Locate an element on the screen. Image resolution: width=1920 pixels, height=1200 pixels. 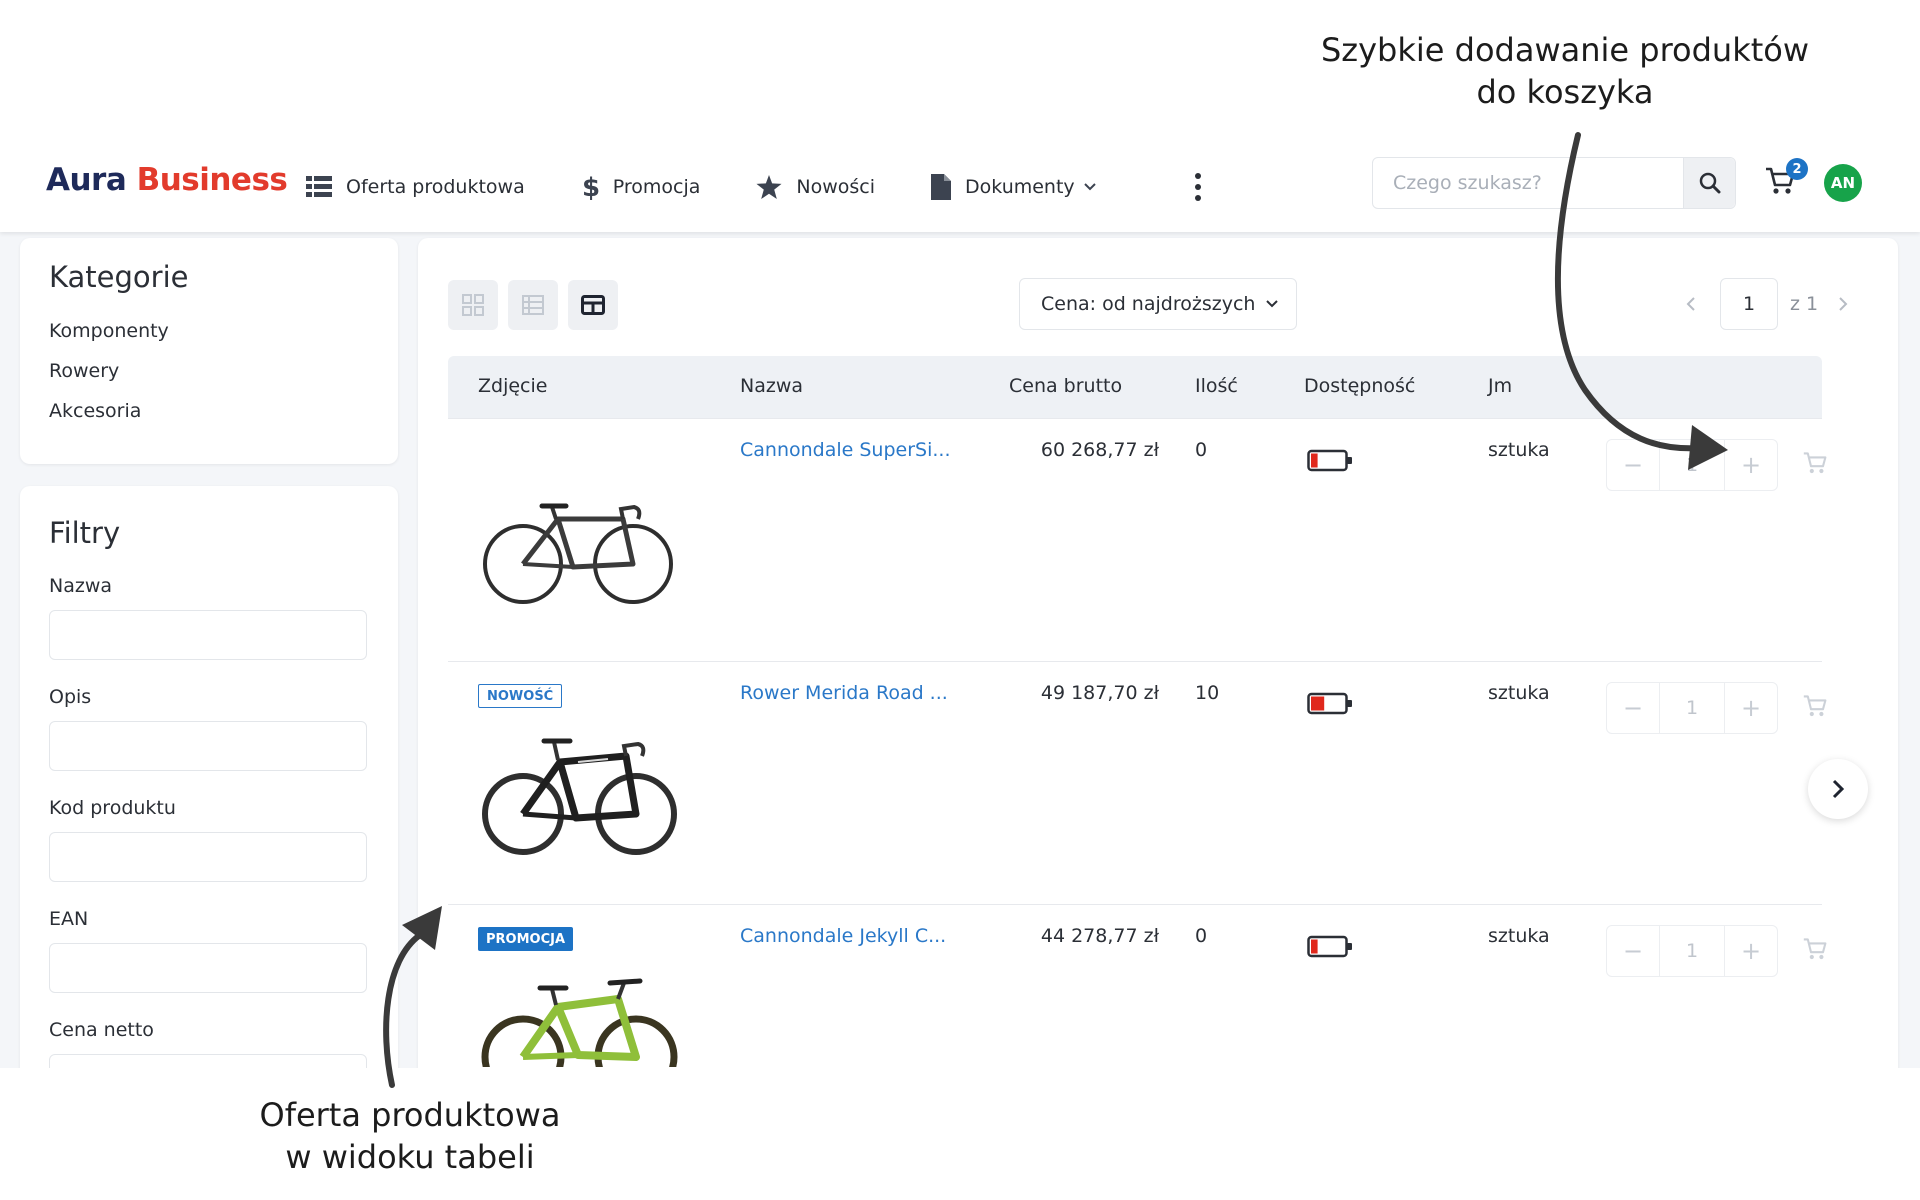
star-icon is located at coordinates (769, 187).